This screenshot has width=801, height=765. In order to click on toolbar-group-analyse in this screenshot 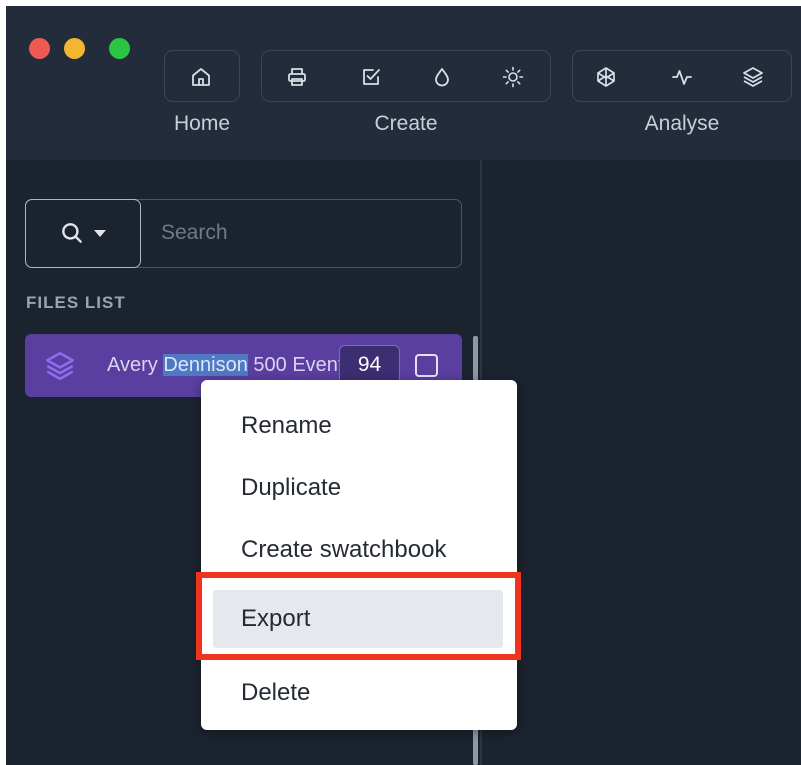, I will do `click(682, 76)`.